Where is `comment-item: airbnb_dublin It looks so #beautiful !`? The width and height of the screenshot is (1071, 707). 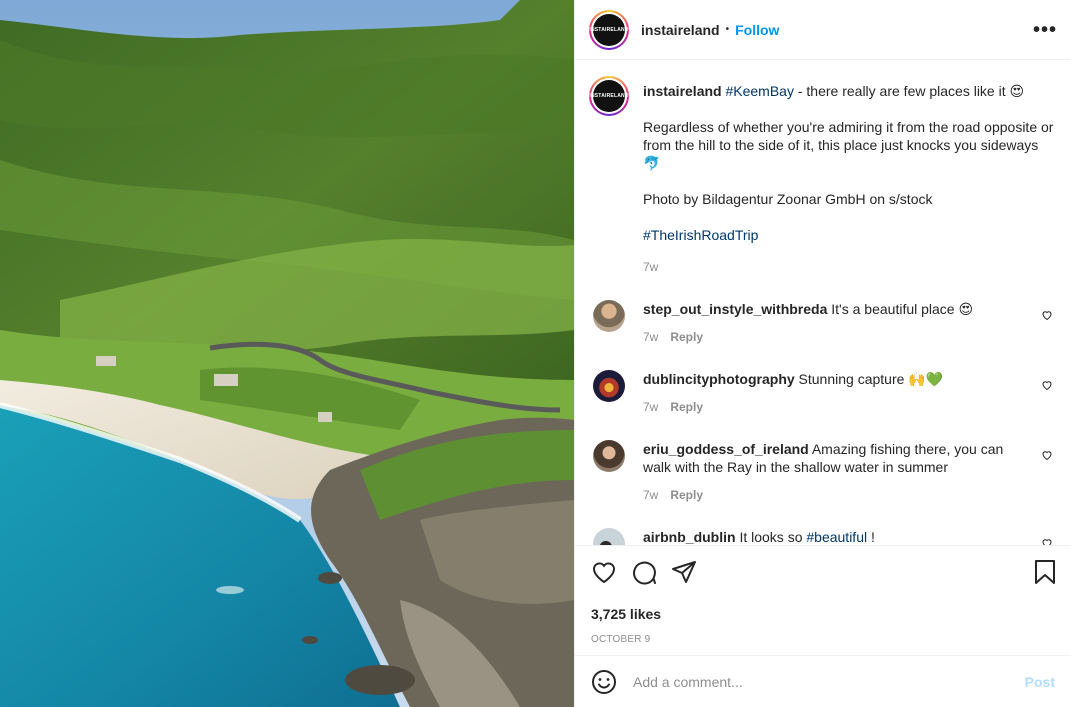 comment-item: airbnb_dublin It looks so #beautiful ! is located at coordinates (822, 536).